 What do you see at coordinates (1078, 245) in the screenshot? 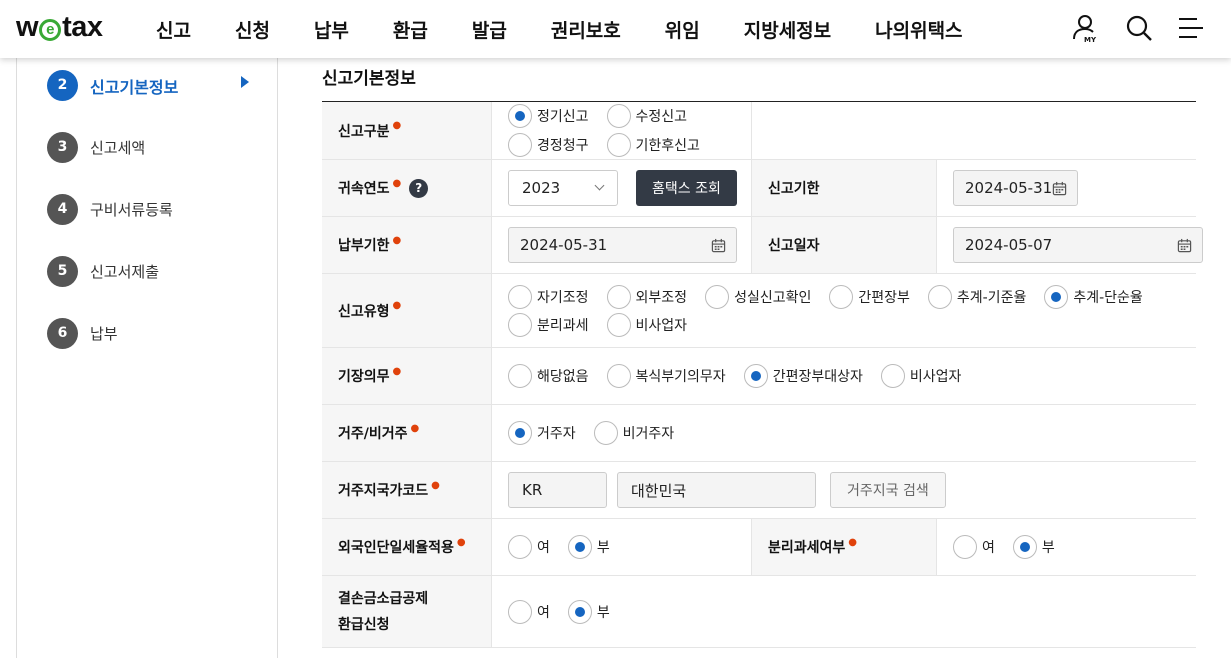
I see `filing-date-field: 2024-05-07` at bounding box center [1078, 245].